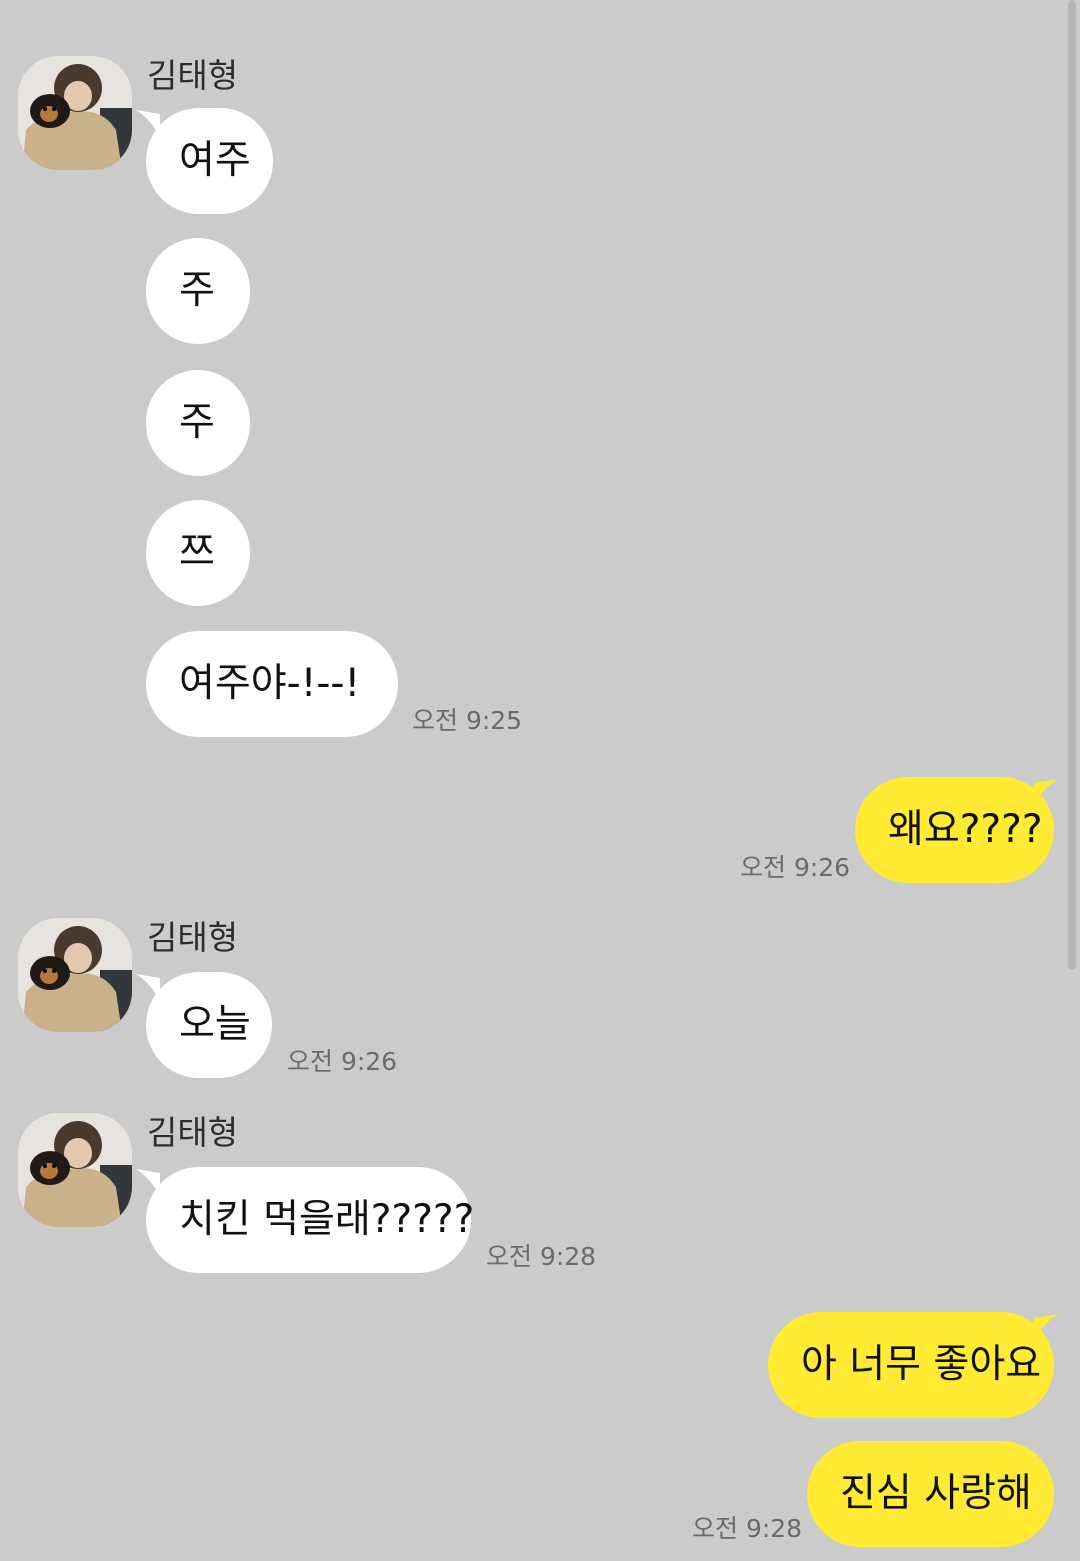 This screenshot has height=1561, width=1080. What do you see at coordinates (209, 161) in the screenshot?
I see `incoming-message: 여주` at bounding box center [209, 161].